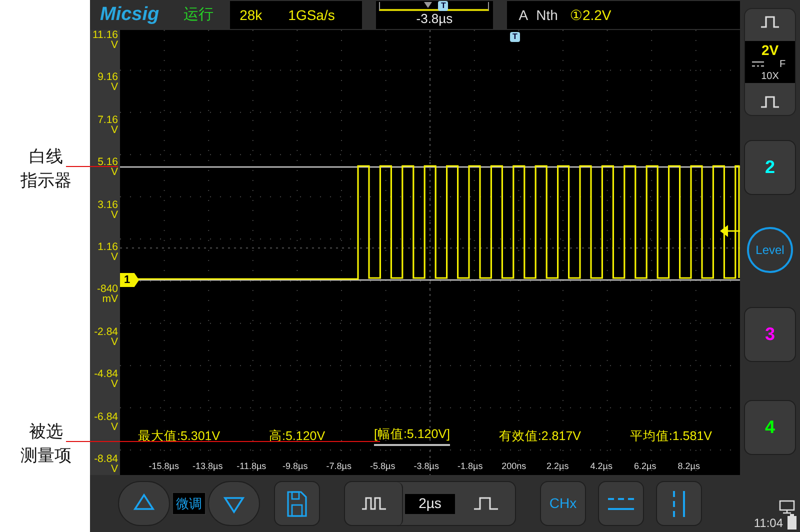  I want to click on logo: Micsig, so click(130, 14).